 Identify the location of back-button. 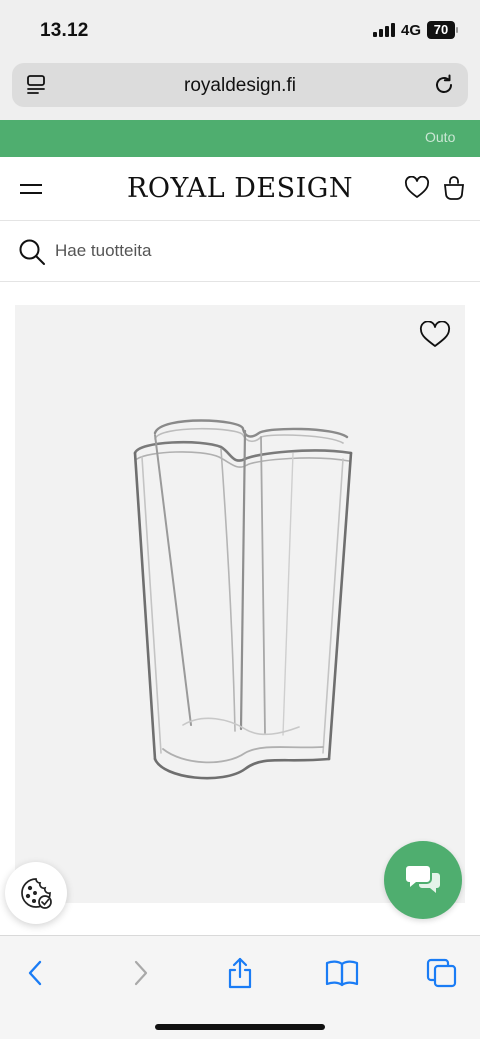
(36, 973).